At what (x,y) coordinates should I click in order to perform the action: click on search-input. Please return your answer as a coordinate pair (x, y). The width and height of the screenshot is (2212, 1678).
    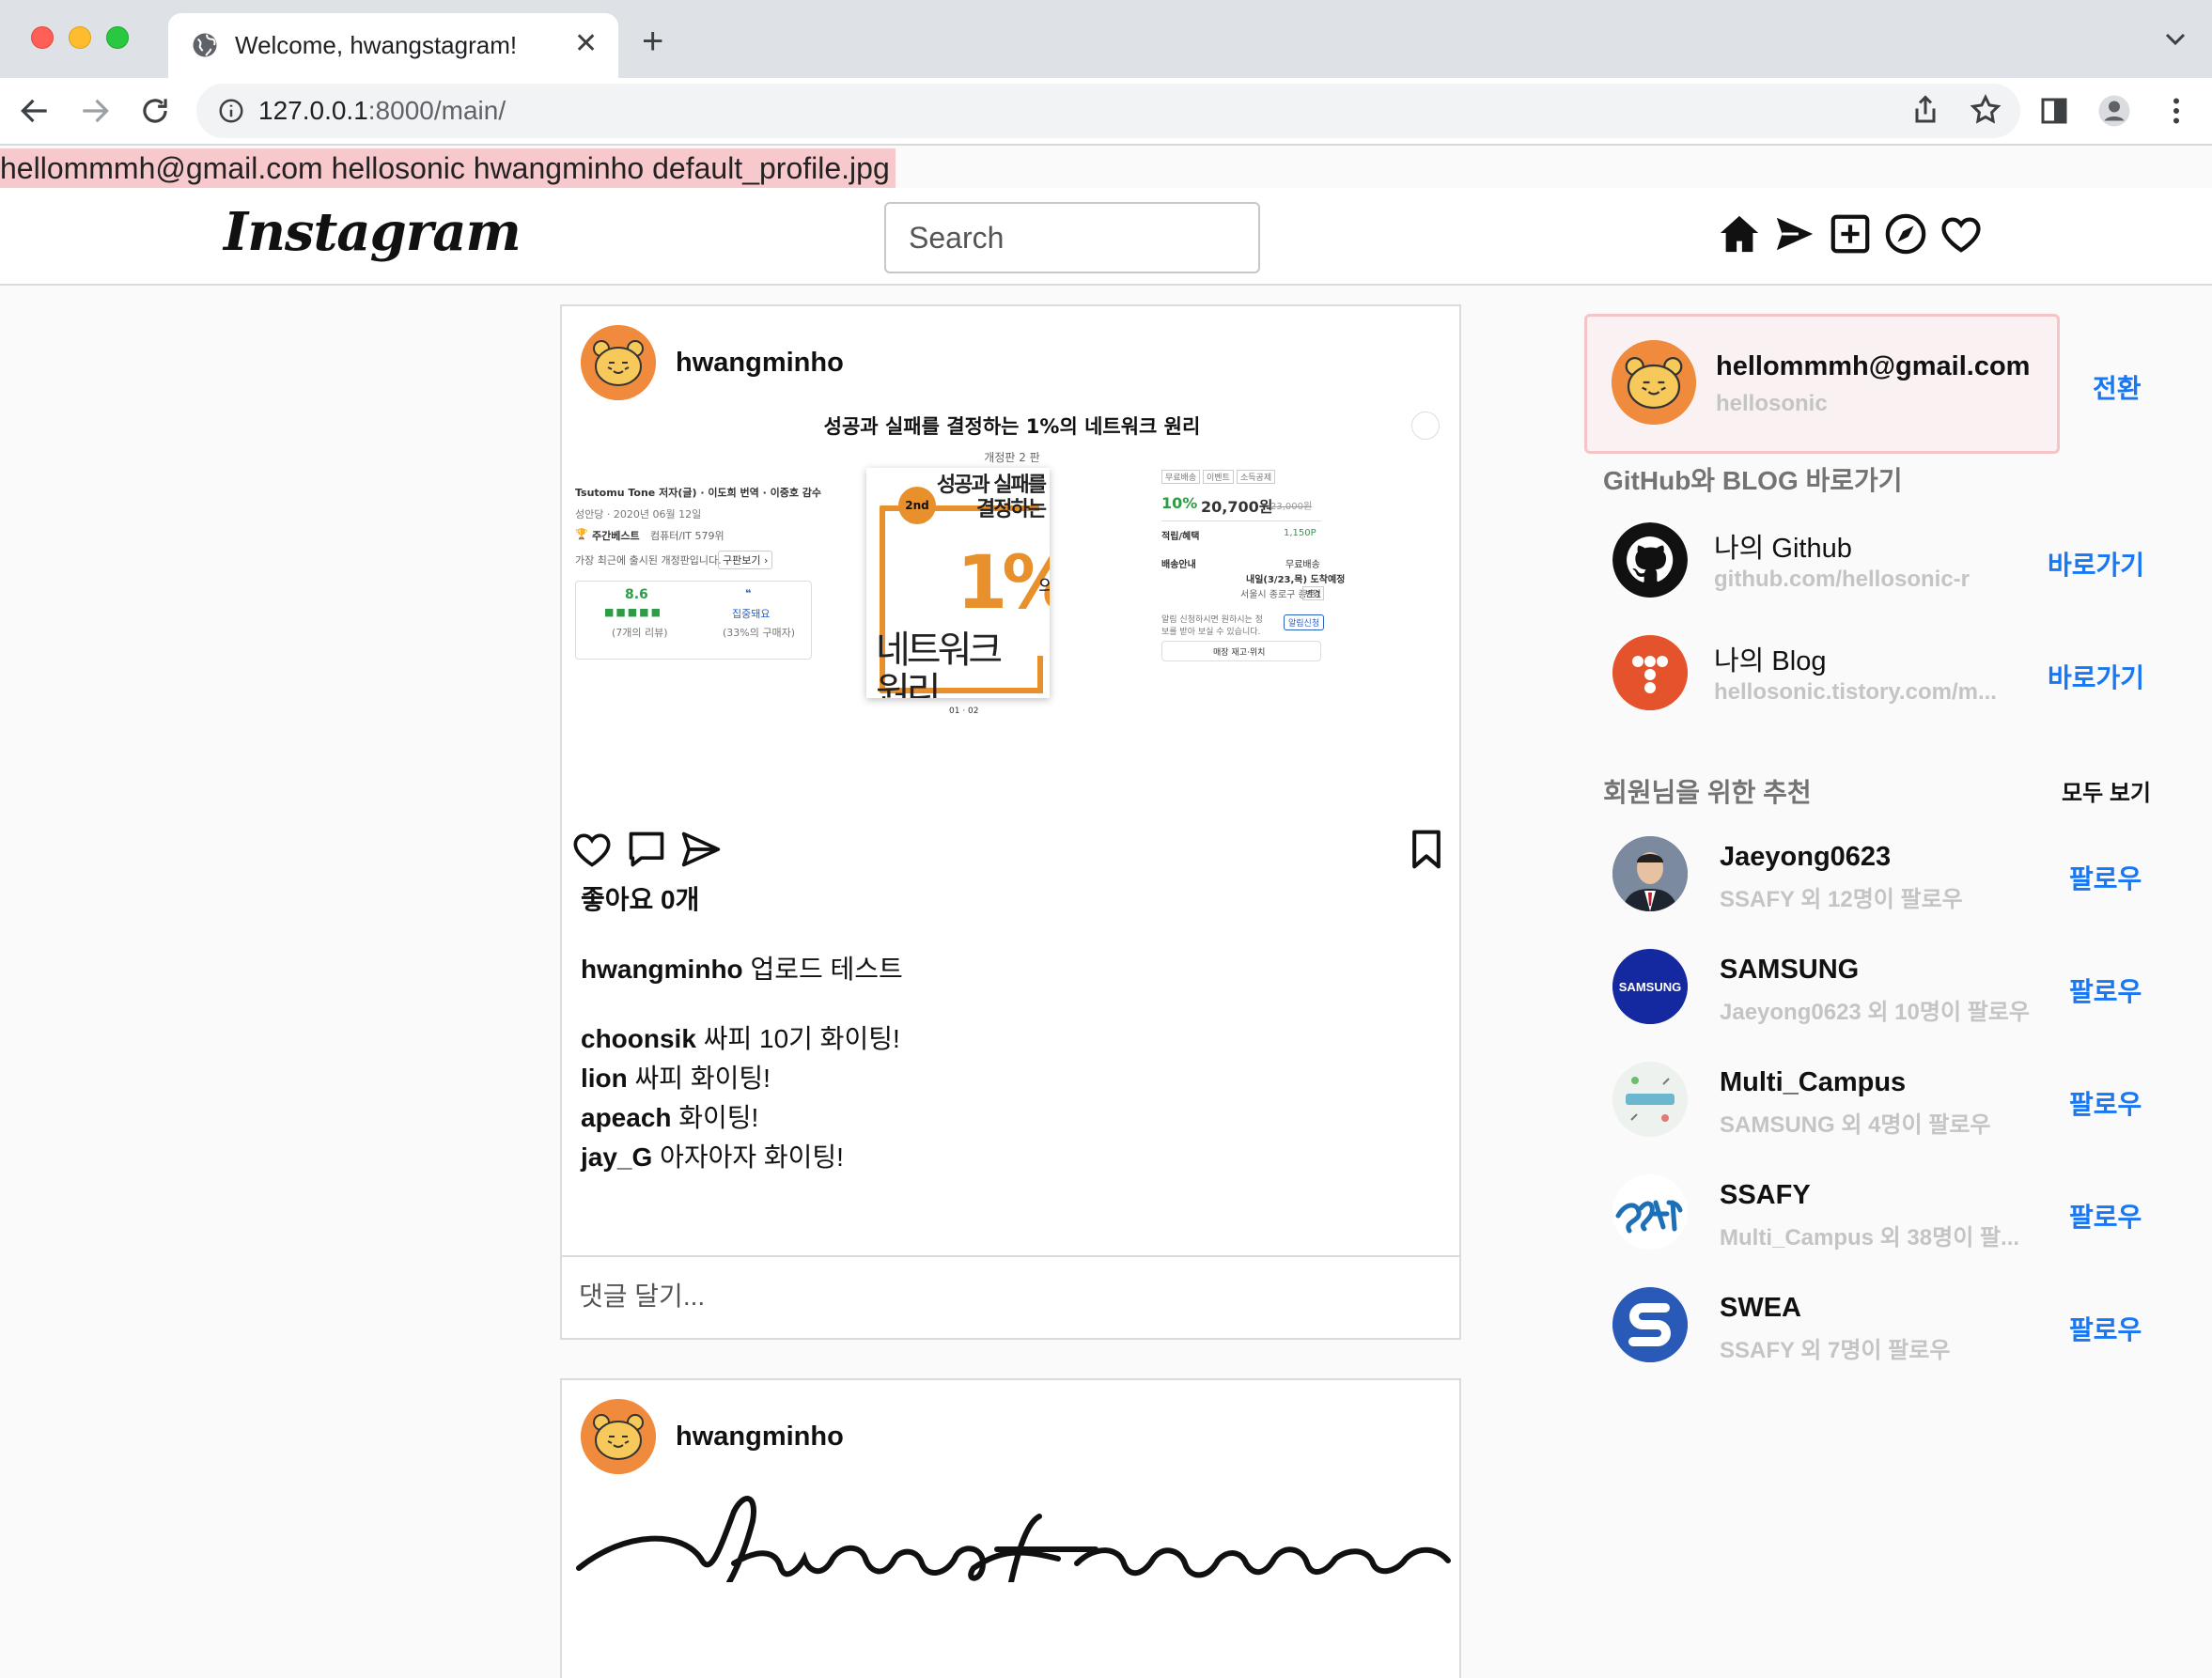
    Looking at the image, I should click on (1072, 237).